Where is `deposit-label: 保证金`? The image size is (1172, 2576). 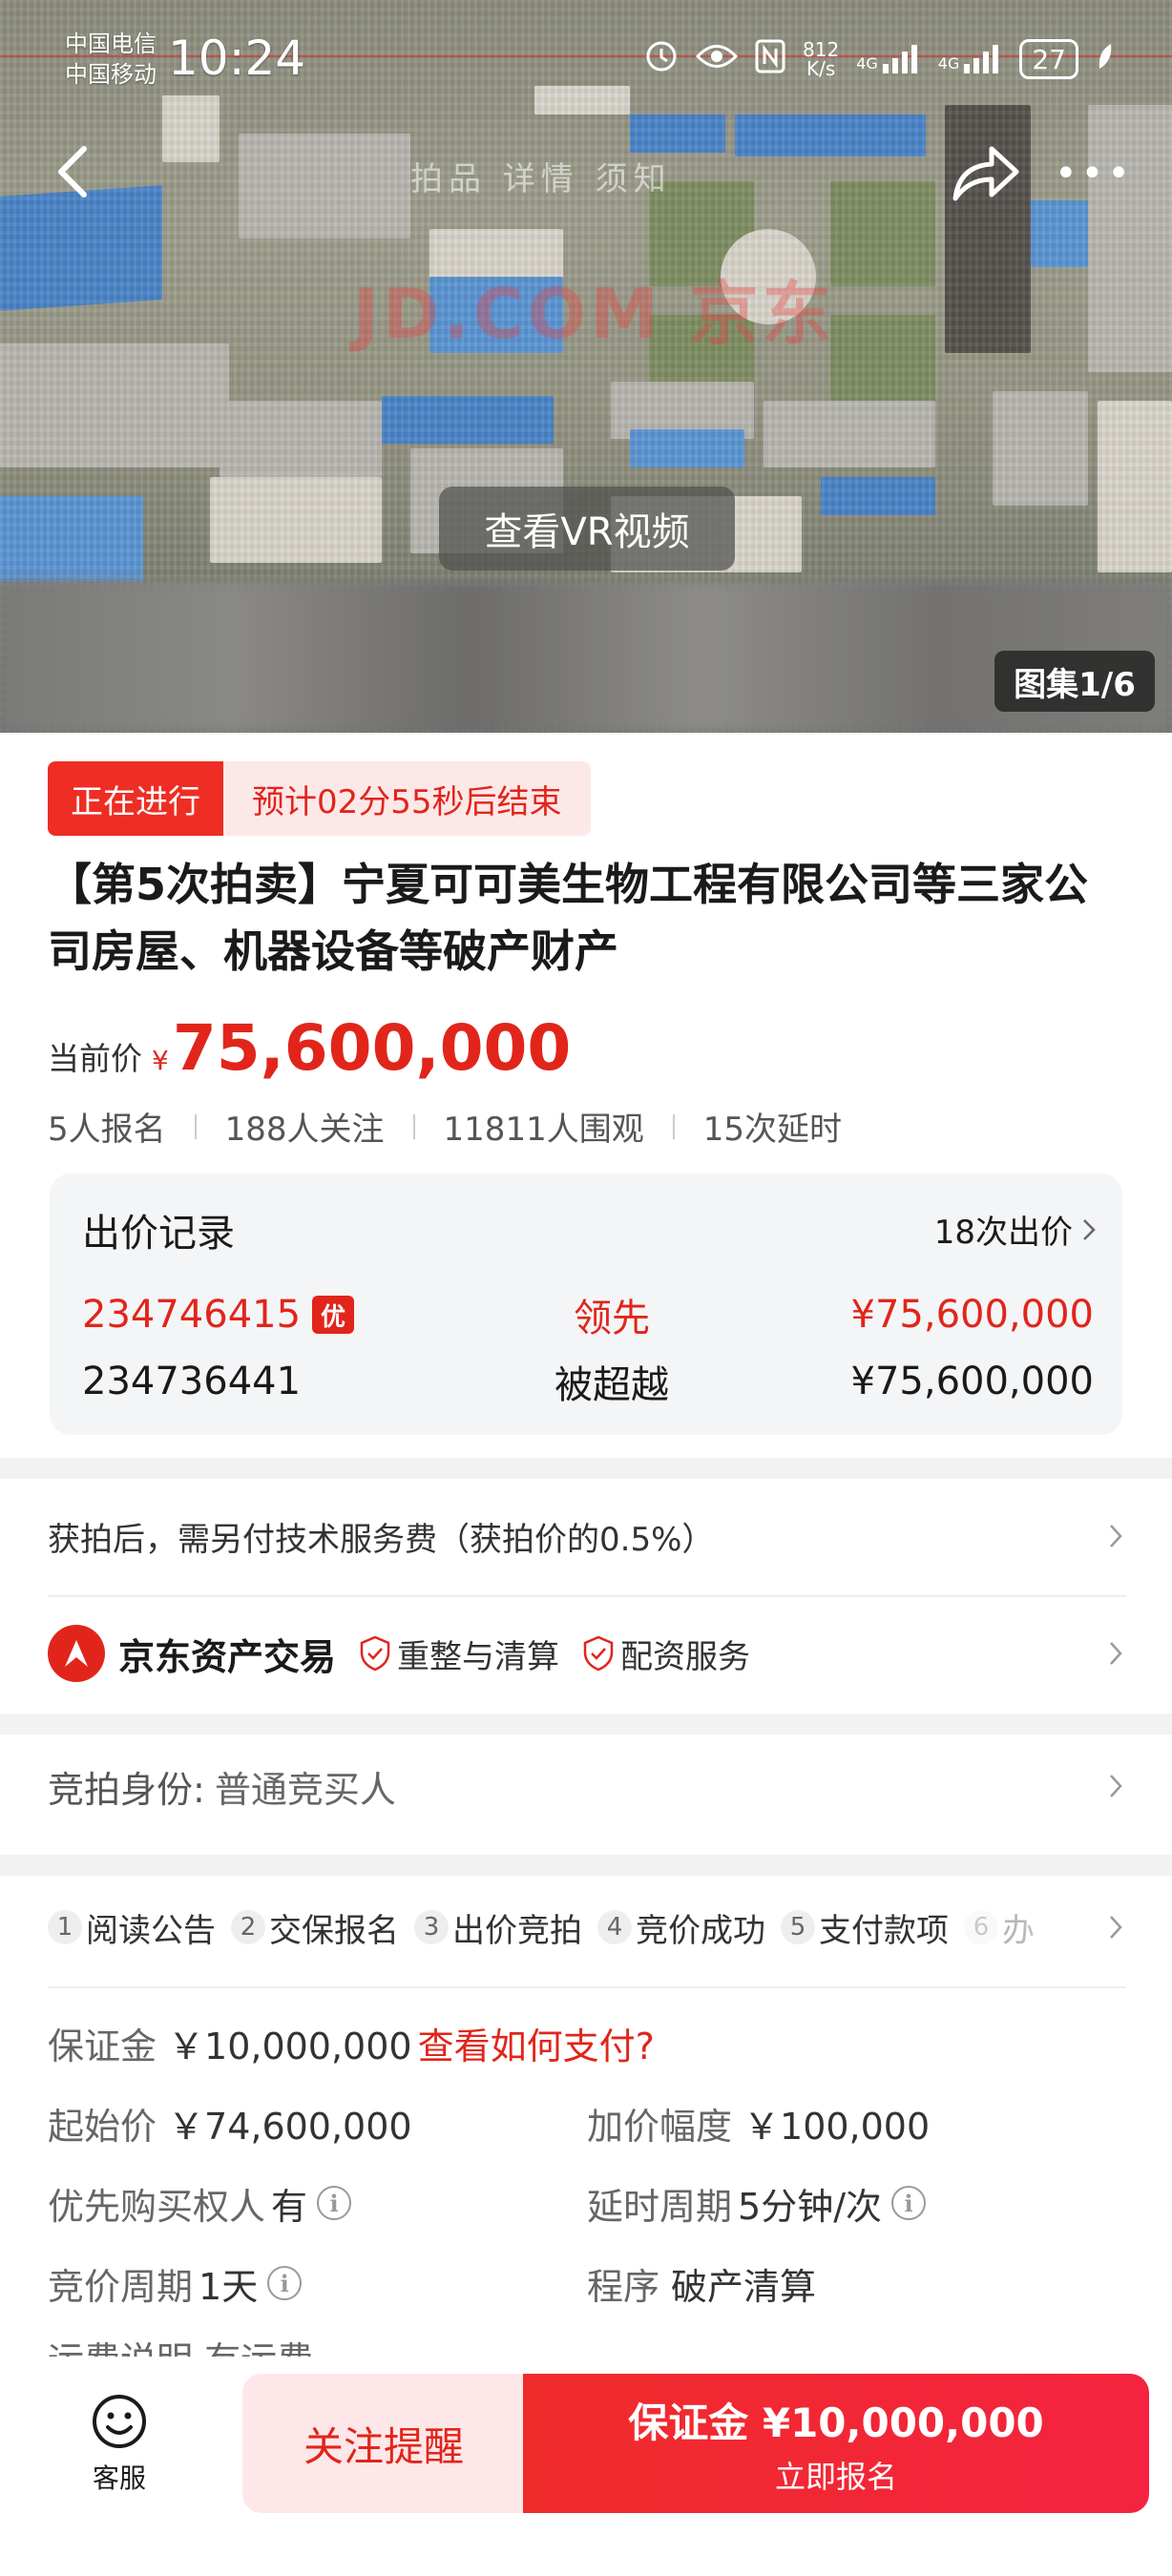
deposit-label: 保证金 is located at coordinates (102, 2046).